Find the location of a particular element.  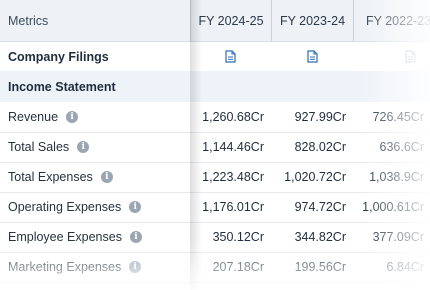

row-label: Employee Expenses is located at coordinates (65, 237).